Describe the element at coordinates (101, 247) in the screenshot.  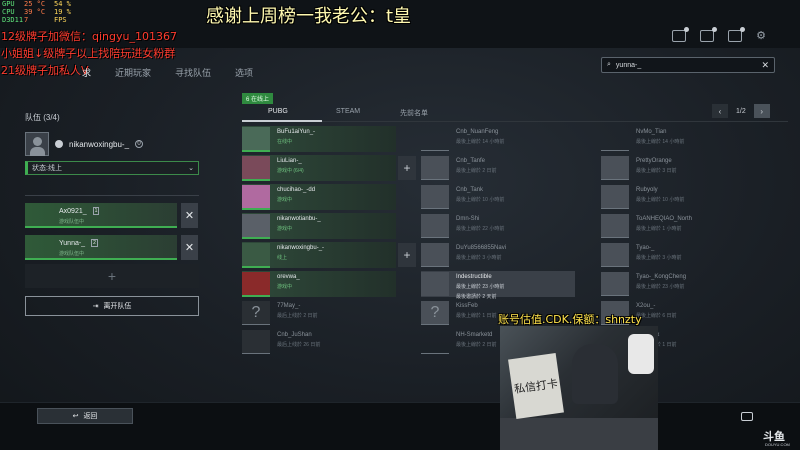
I see `member-card: Yunna-_ 2 游戏队伍中` at that location.